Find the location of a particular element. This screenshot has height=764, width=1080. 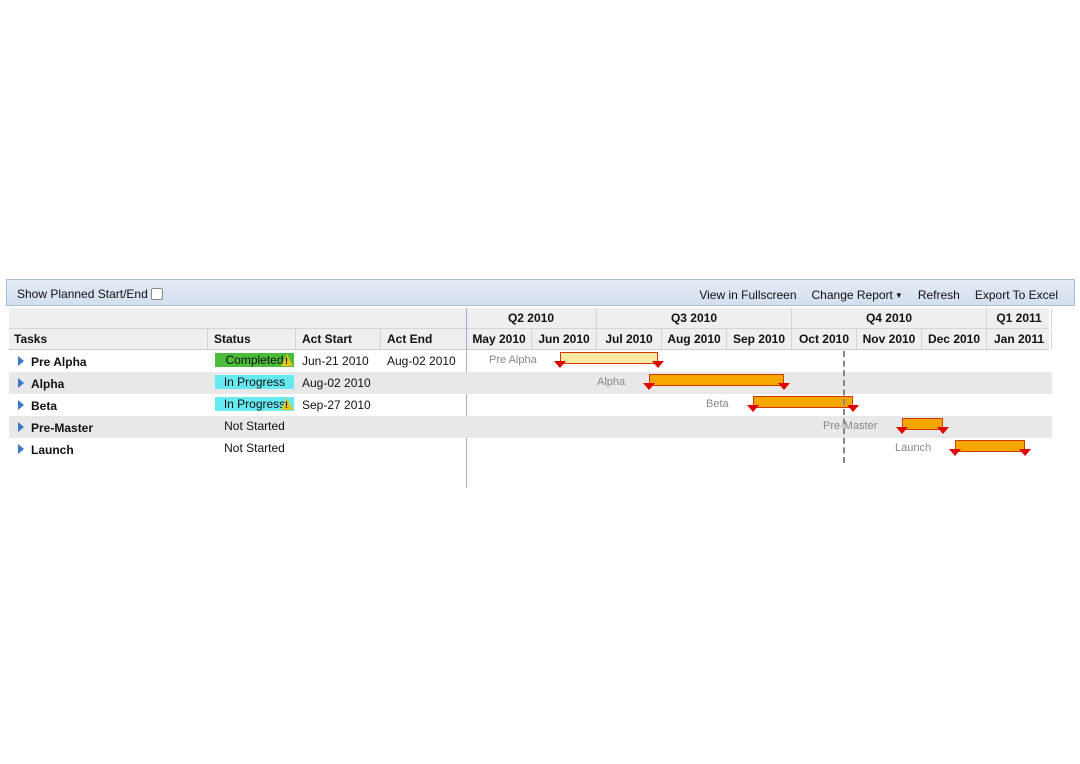

tasks-column-header: Tasks is located at coordinates (108, 339).